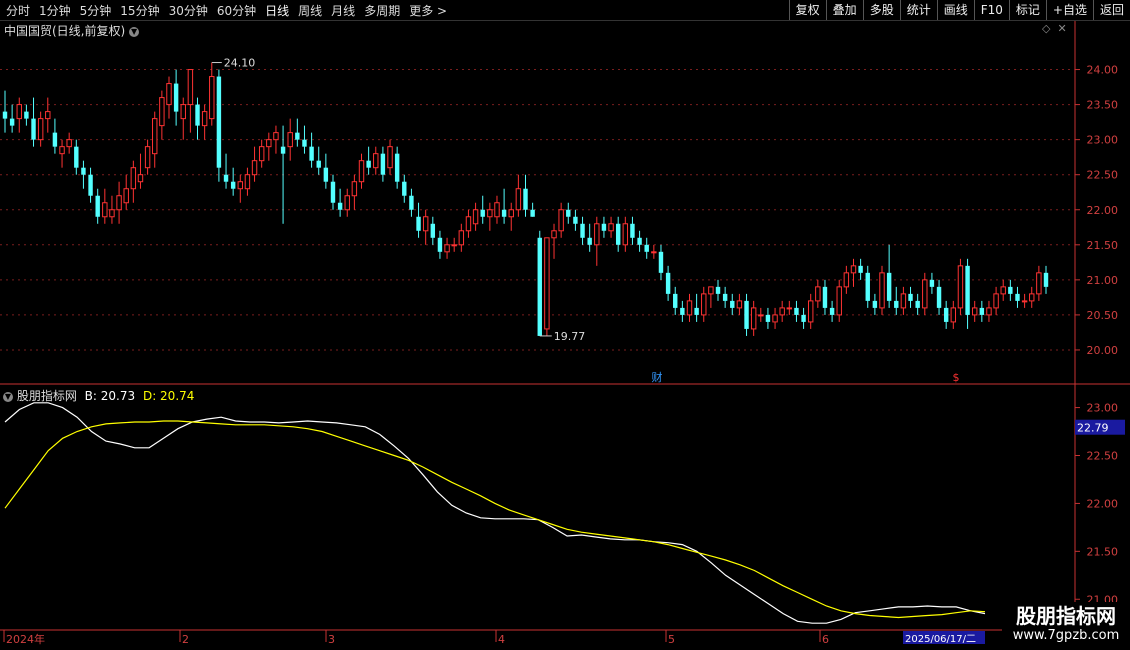  What do you see at coordinates (277, 10) in the screenshot?
I see `period-tab-6: 日线` at bounding box center [277, 10].